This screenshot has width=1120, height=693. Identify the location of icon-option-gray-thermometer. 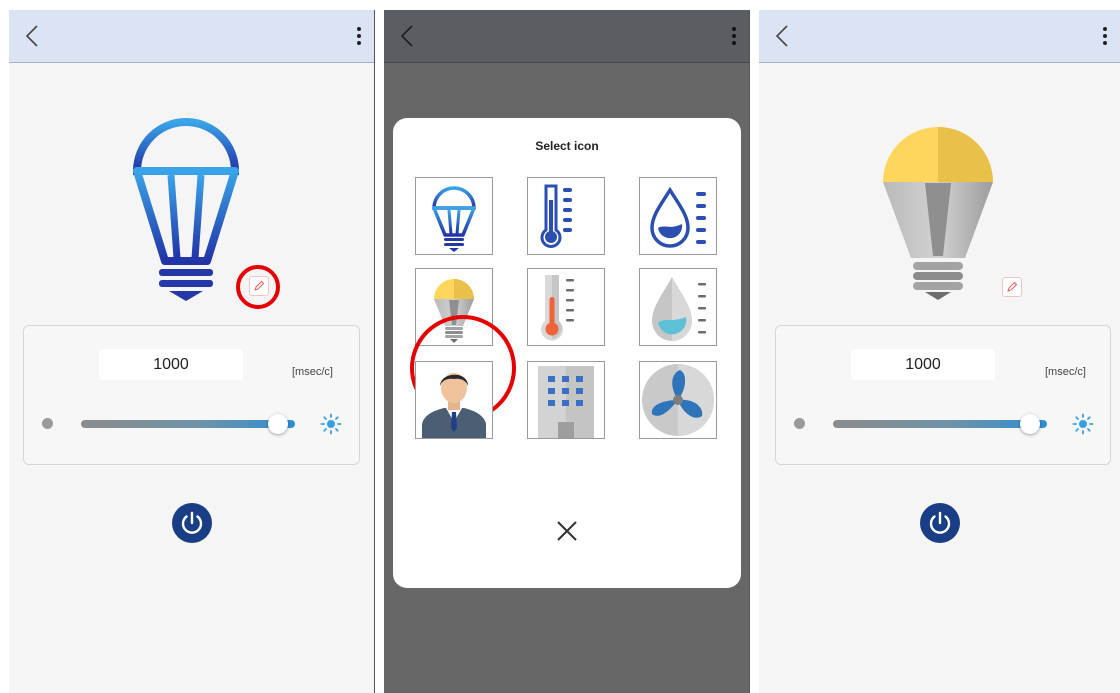
(566, 307).